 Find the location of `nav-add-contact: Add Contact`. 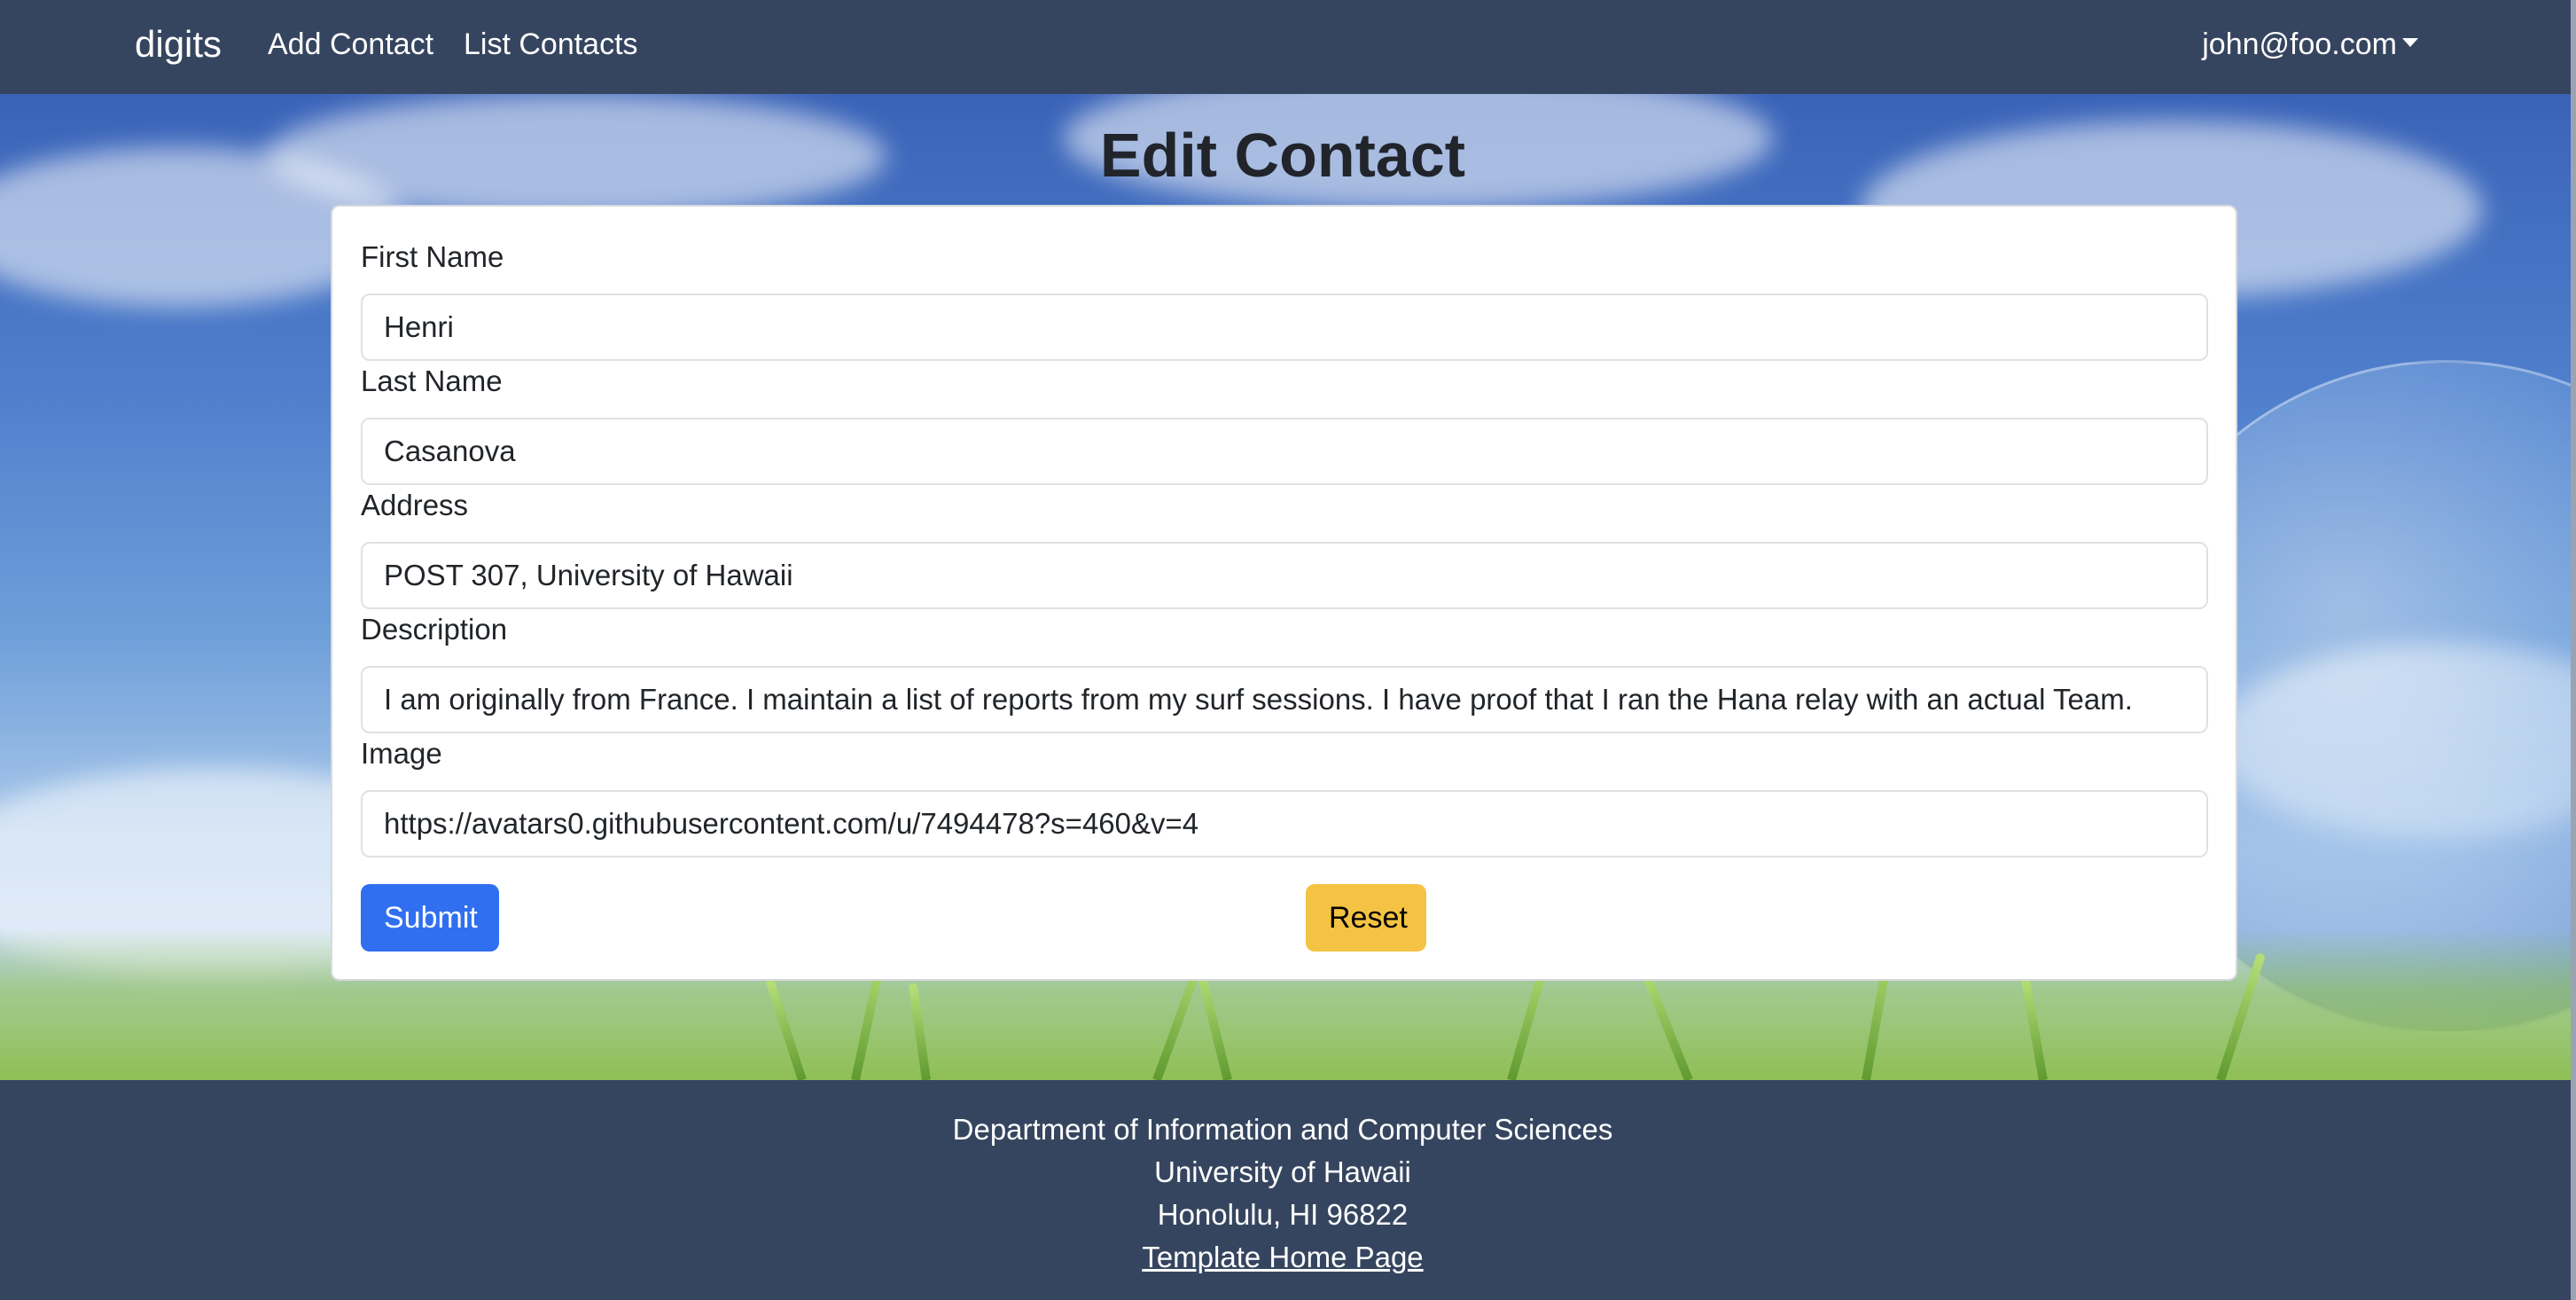

nav-add-contact: Add Contact is located at coordinates (350, 44).